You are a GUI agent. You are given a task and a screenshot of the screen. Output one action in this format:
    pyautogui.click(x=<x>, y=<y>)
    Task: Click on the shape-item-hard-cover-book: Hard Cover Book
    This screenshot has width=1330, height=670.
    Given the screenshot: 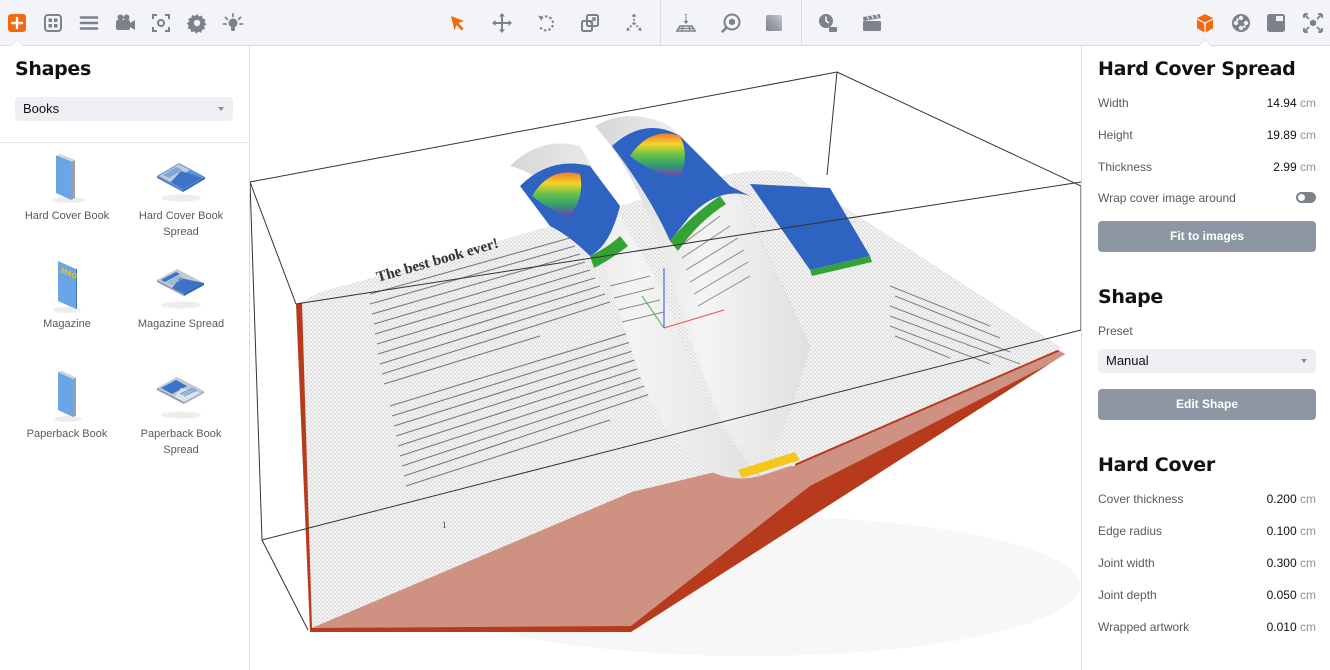 What is the action you would take?
    pyautogui.click(x=67, y=188)
    